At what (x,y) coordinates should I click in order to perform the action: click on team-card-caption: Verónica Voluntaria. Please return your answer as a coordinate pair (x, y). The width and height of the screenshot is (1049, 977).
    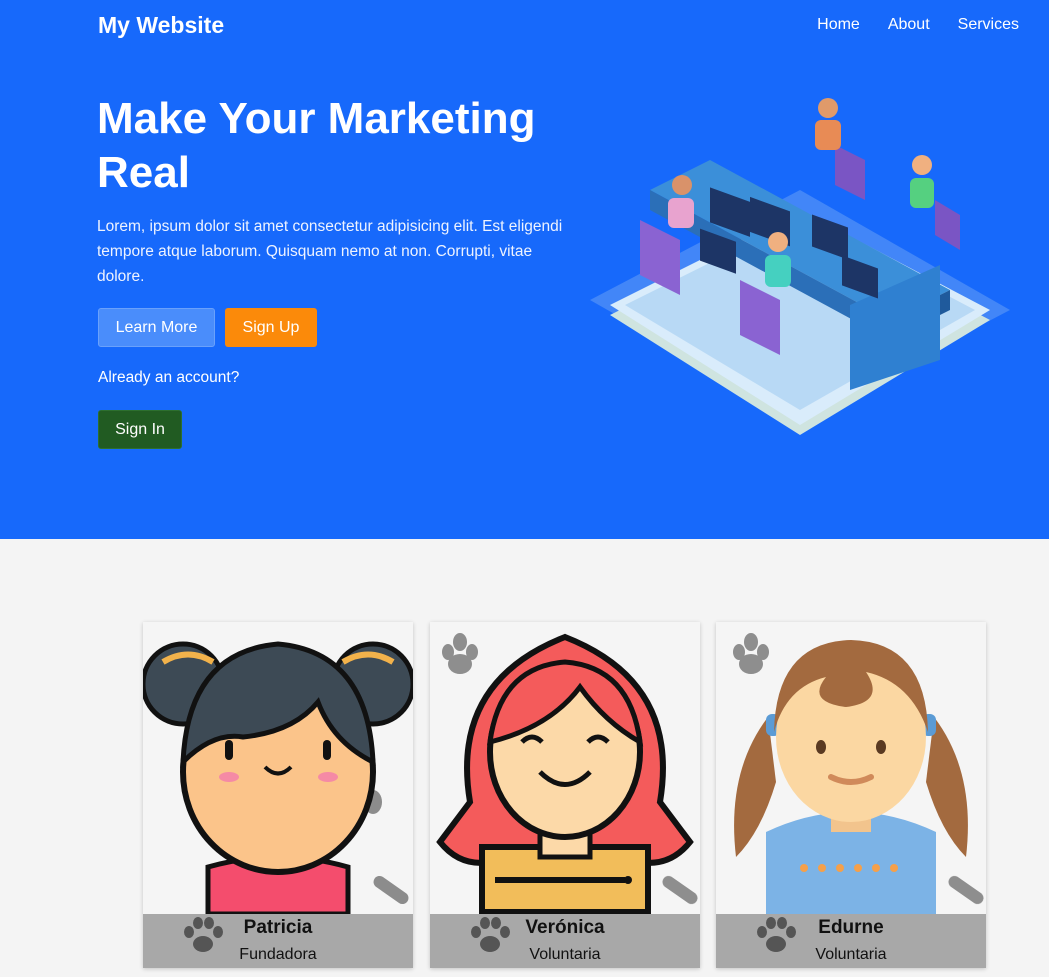
    Looking at the image, I should click on (565, 941).